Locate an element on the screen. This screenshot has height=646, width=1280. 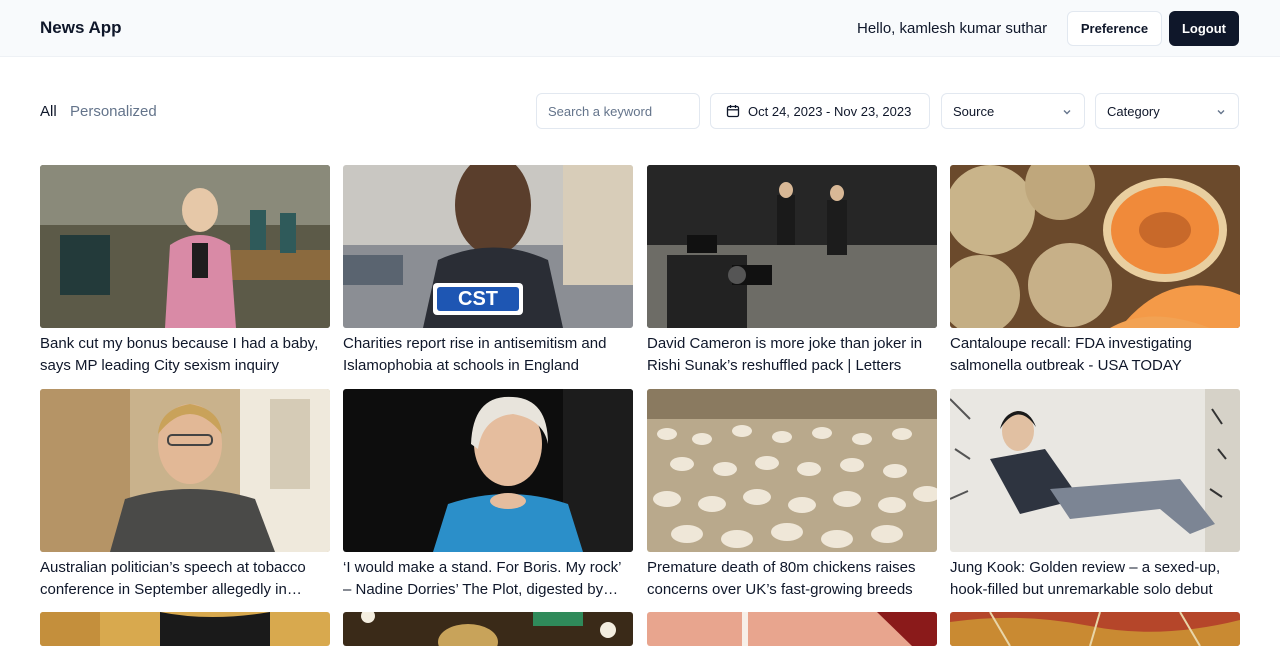
preference-button: Preference is located at coordinates (1114, 28).